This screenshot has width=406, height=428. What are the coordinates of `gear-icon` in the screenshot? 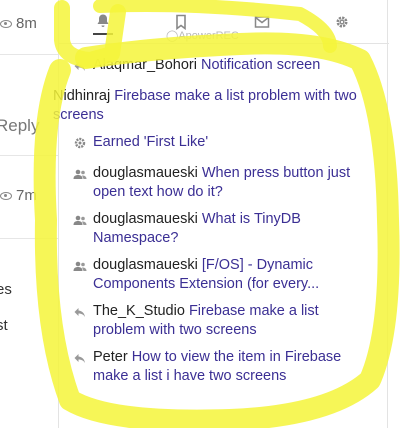 It's located at (342, 22).